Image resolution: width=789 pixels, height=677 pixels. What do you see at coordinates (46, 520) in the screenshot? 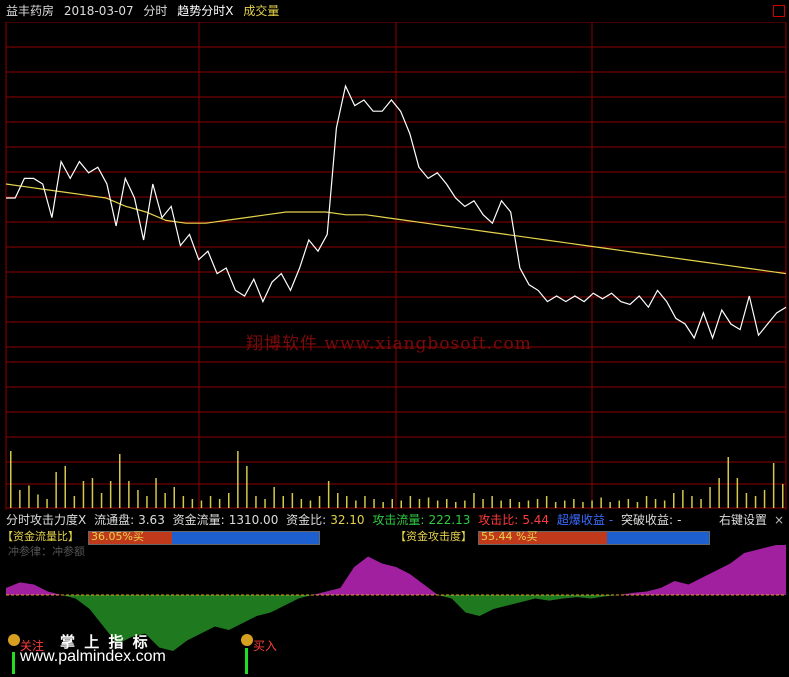
I see `indicator-title: 分时攻击力度X` at bounding box center [46, 520].